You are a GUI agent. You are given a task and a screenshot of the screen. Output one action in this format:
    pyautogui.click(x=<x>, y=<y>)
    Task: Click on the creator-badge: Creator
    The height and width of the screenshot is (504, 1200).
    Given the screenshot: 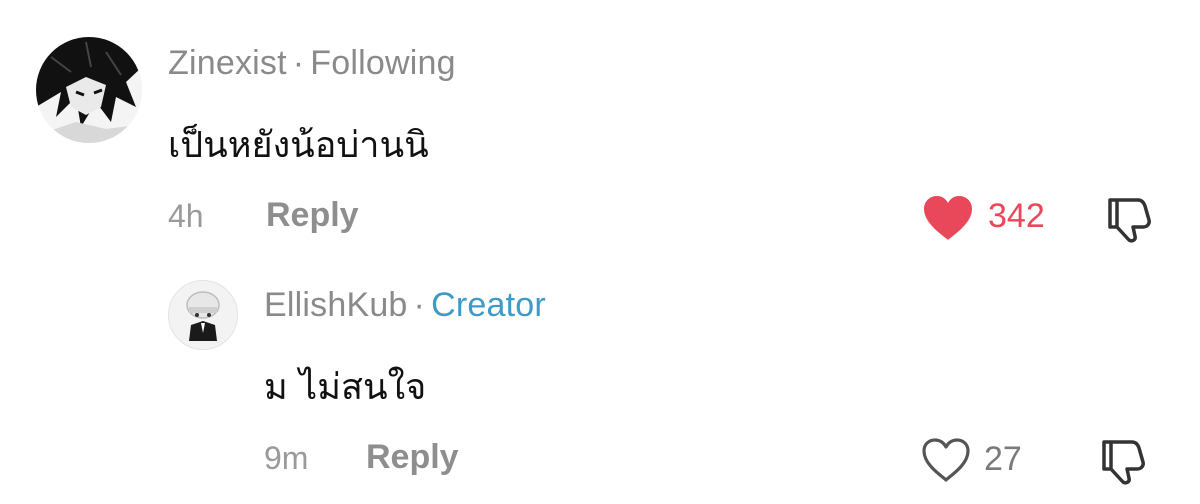 What is the action you would take?
    pyautogui.click(x=488, y=305)
    